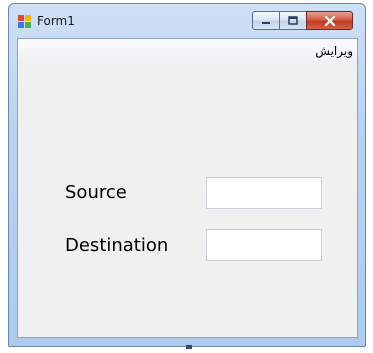 The image size is (373, 353). What do you see at coordinates (56, 21) in the screenshot?
I see `window-title: Form1` at bounding box center [56, 21].